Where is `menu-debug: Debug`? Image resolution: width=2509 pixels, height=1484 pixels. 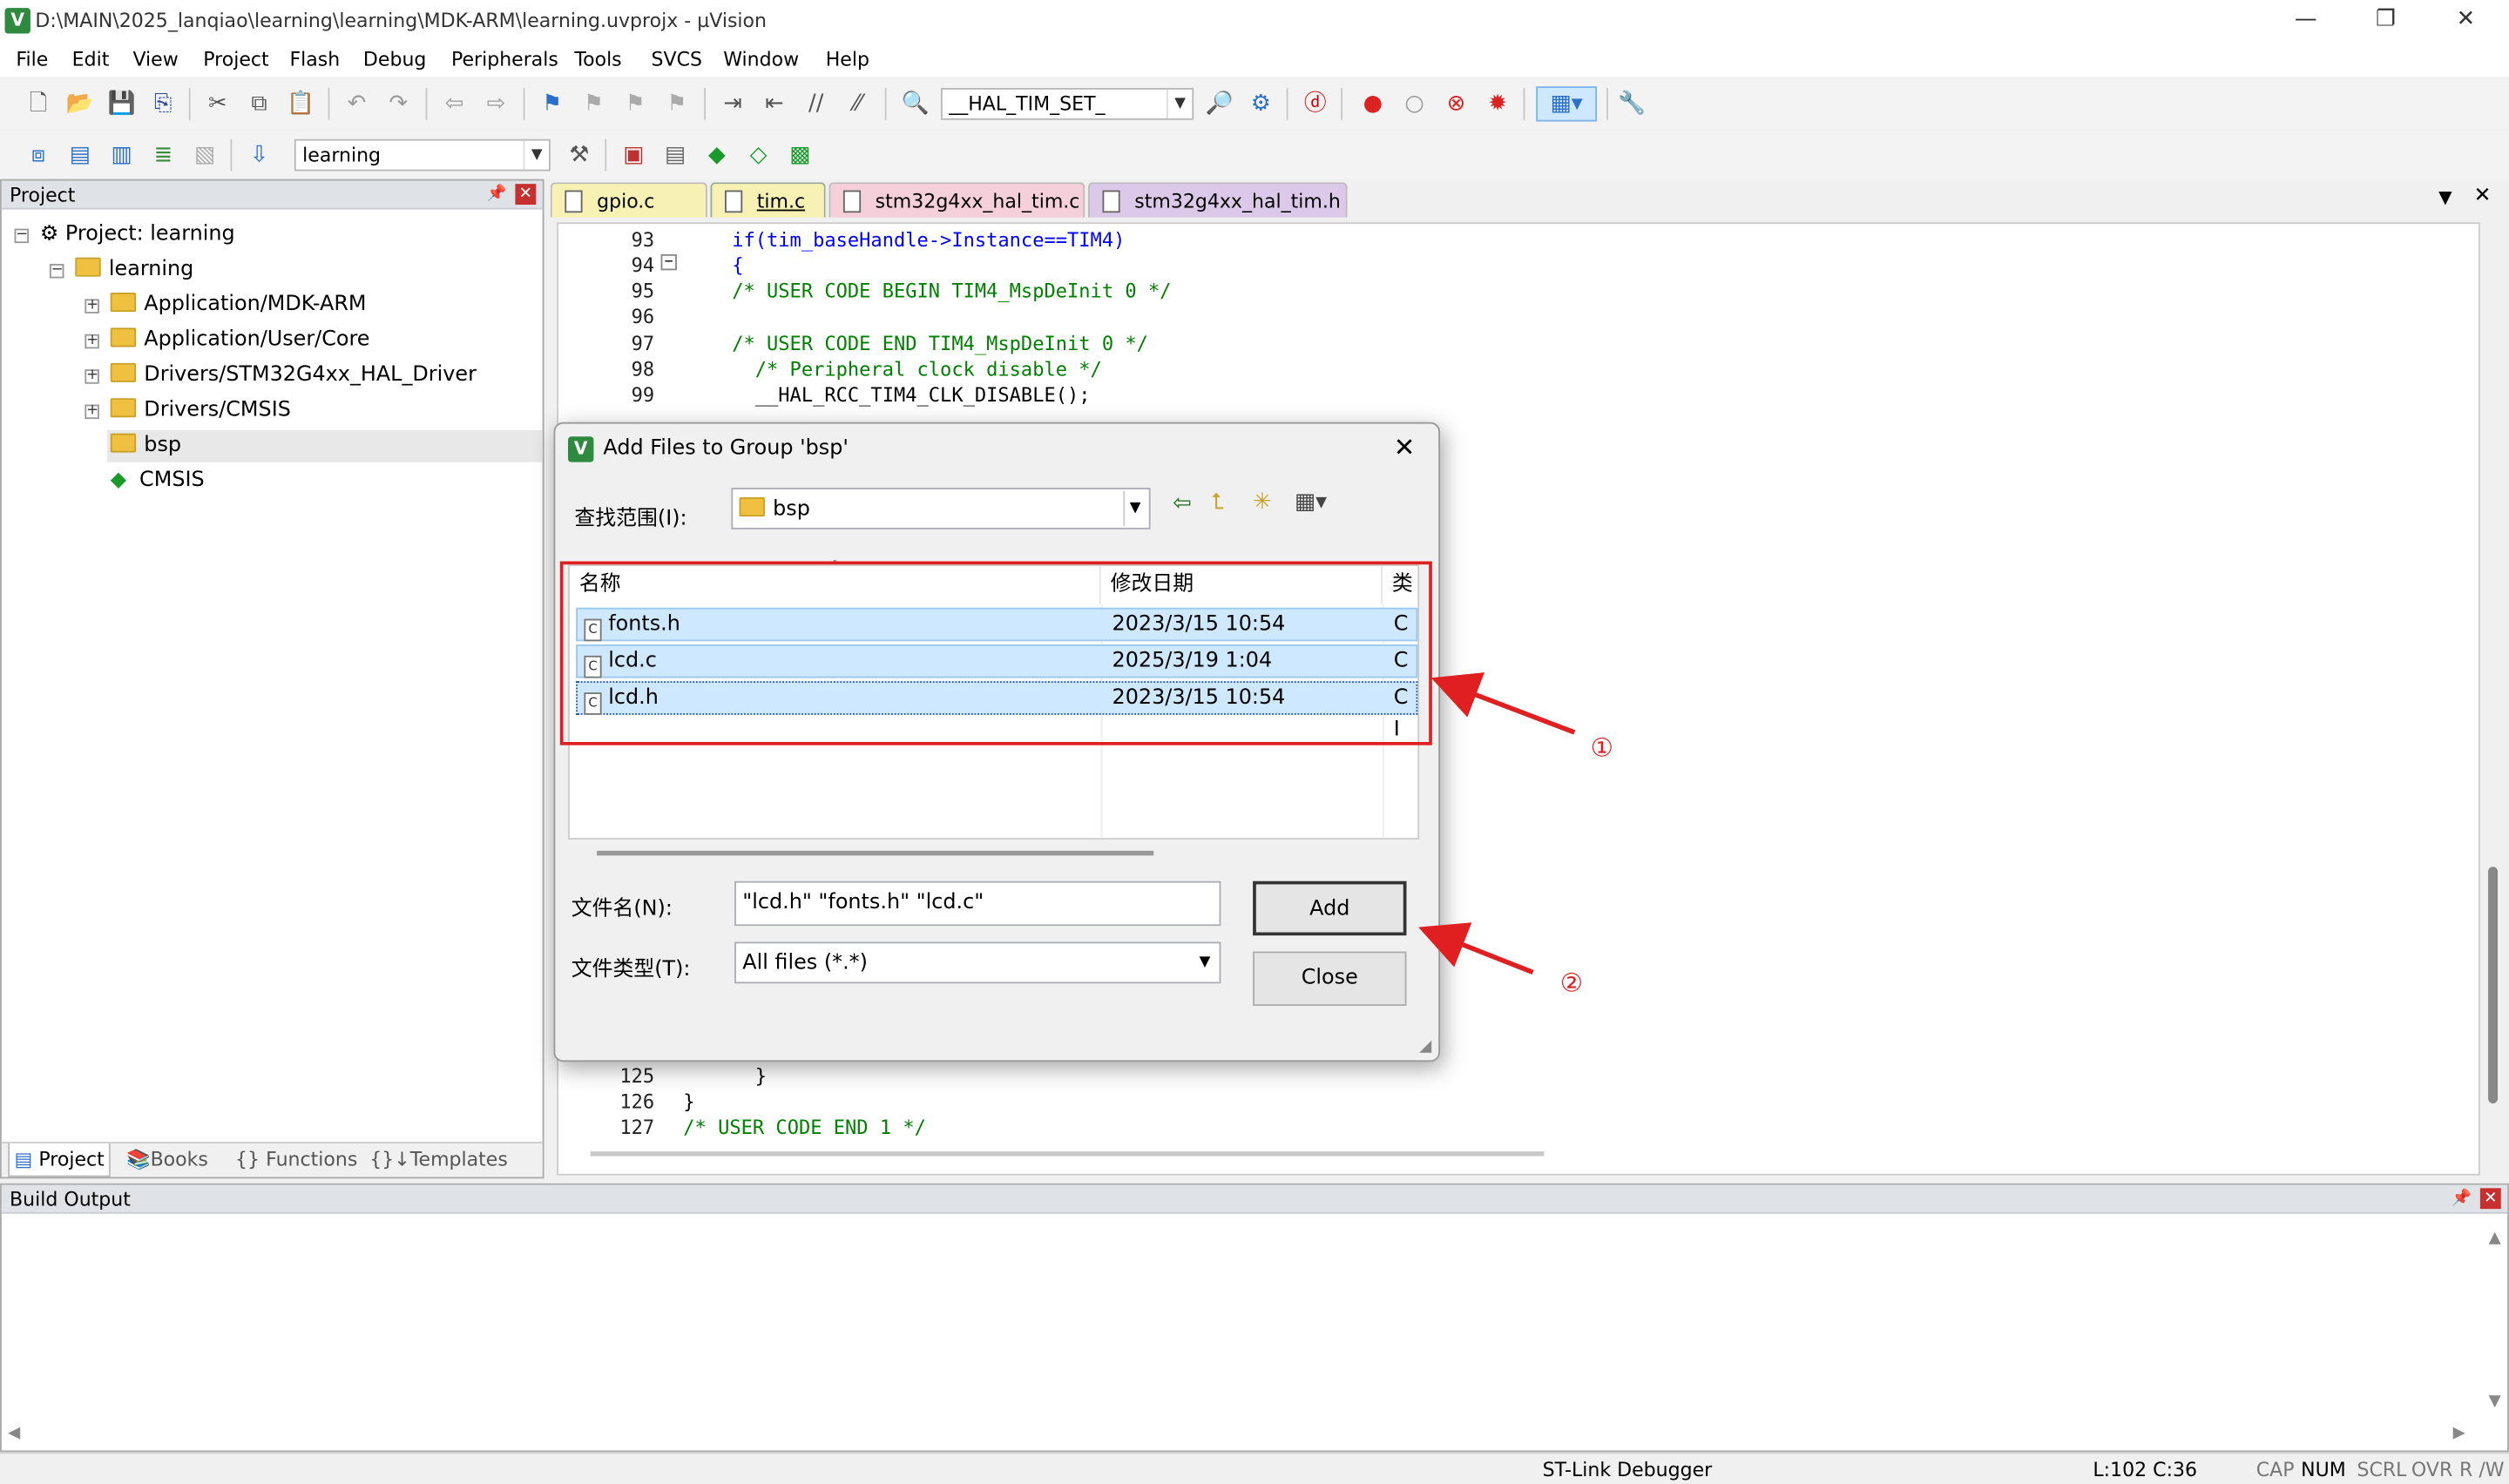
menu-debug: Debug is located at coordinates (394, 59).